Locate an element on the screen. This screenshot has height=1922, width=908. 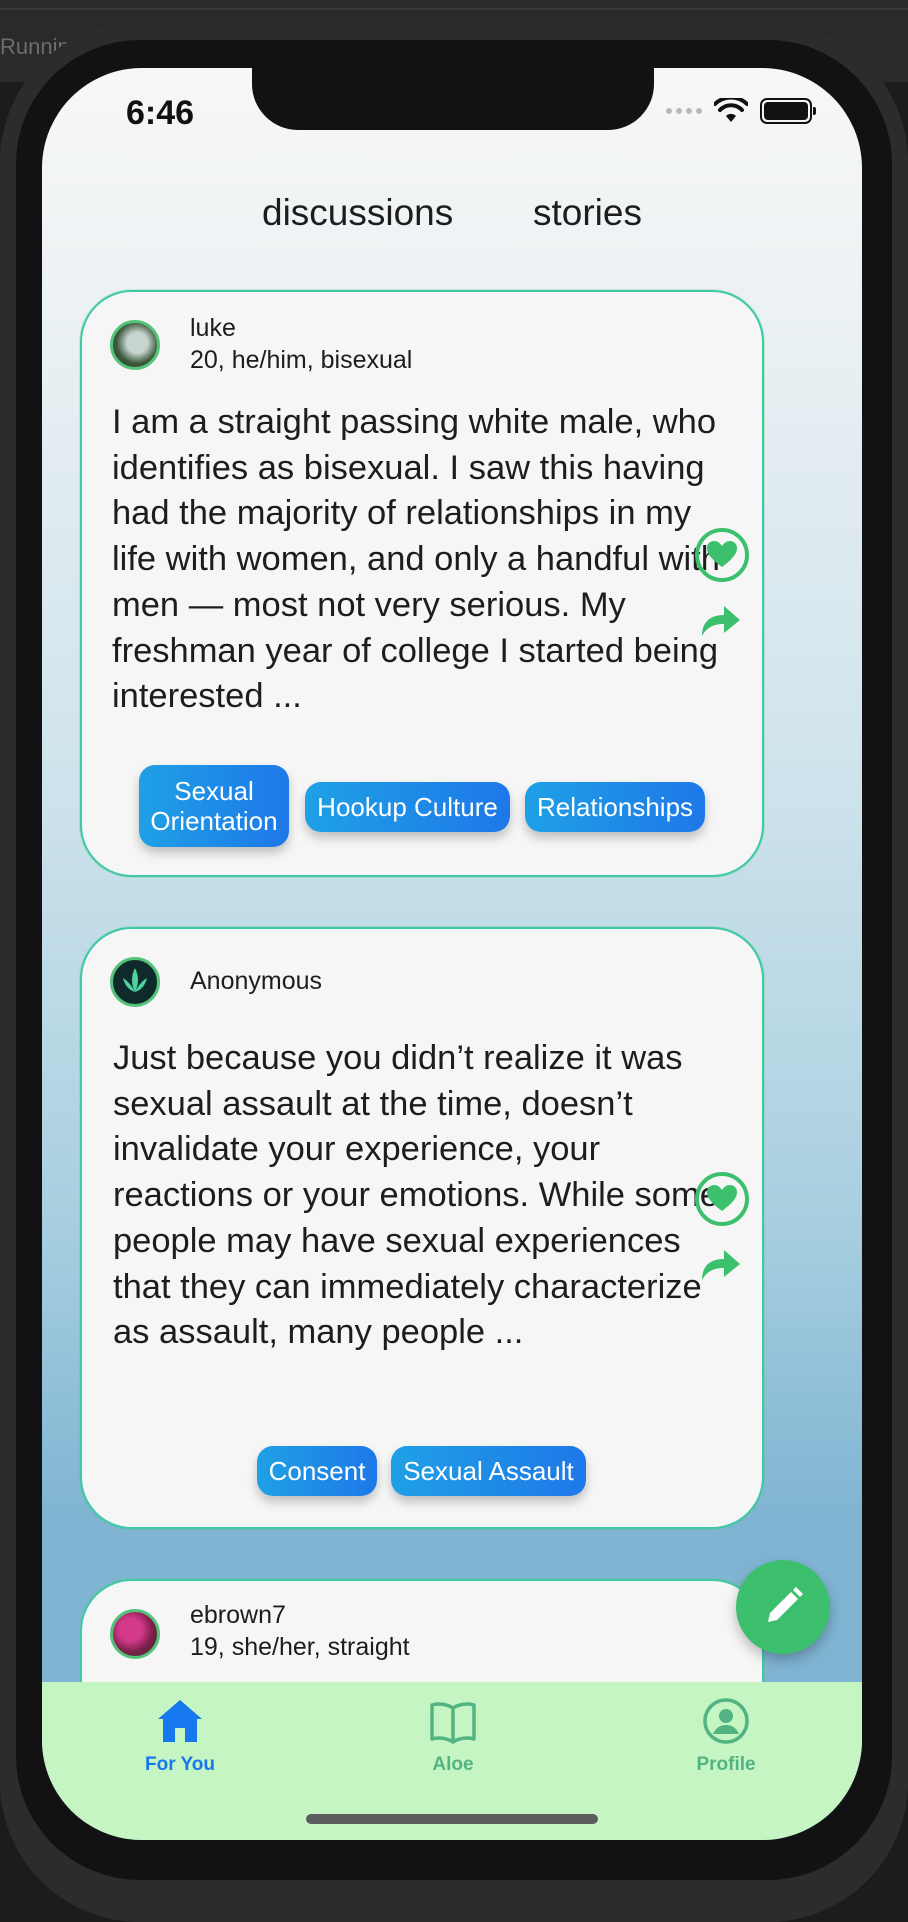
pencil-icon is located at coordinates (785, 1604).